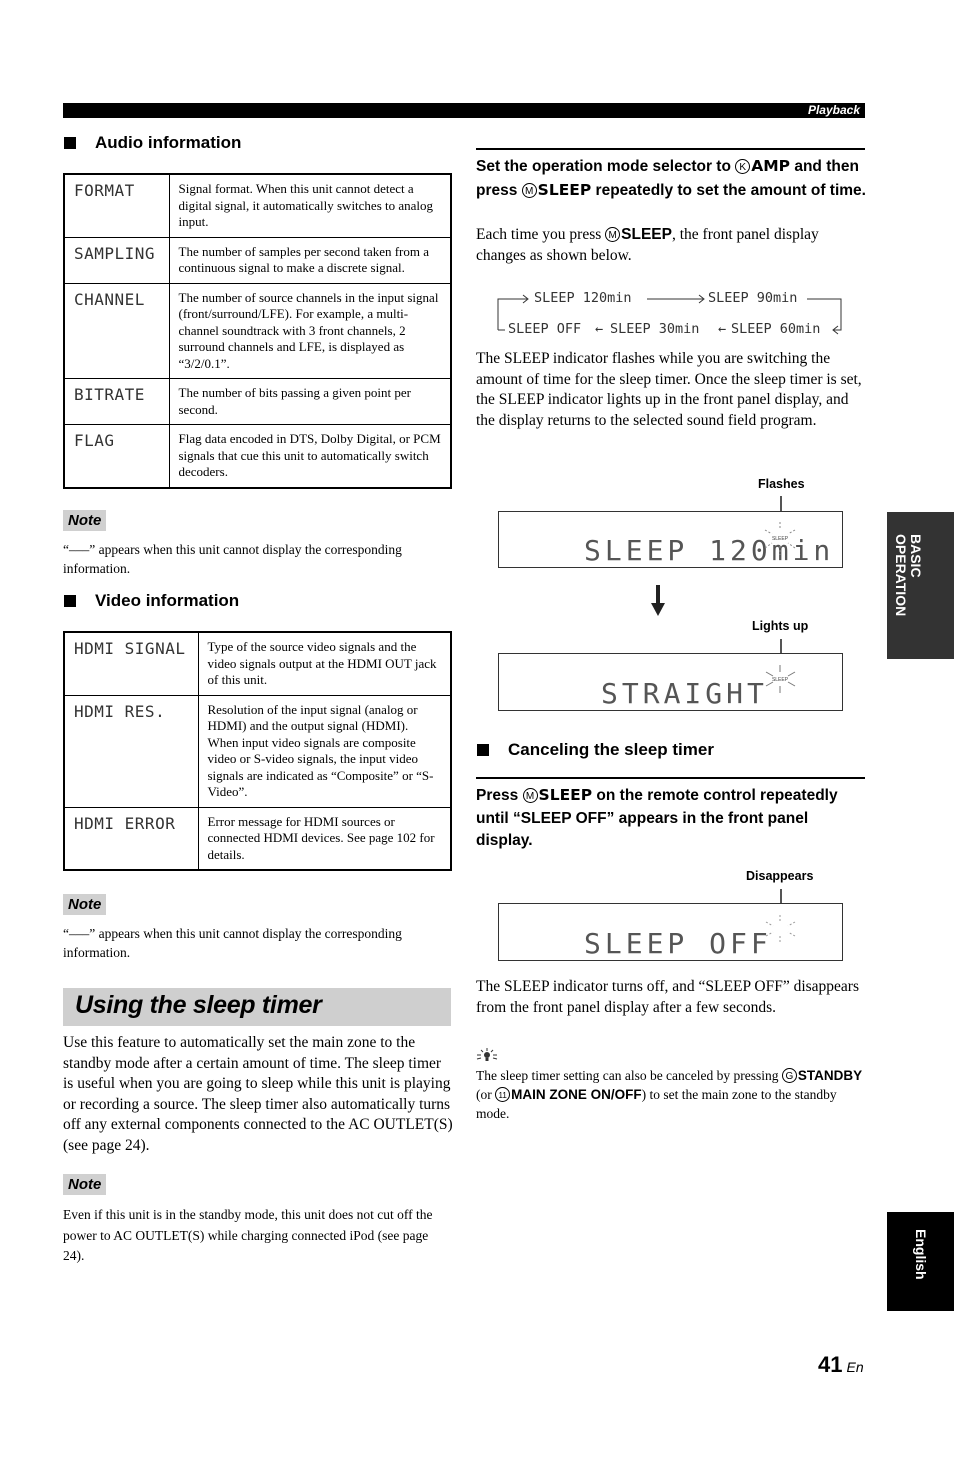  What do you see at coordinates (583, 298) in the screenshot?
I see `cycle-item: SLEEP 120min` at bounding box center [583, 298].